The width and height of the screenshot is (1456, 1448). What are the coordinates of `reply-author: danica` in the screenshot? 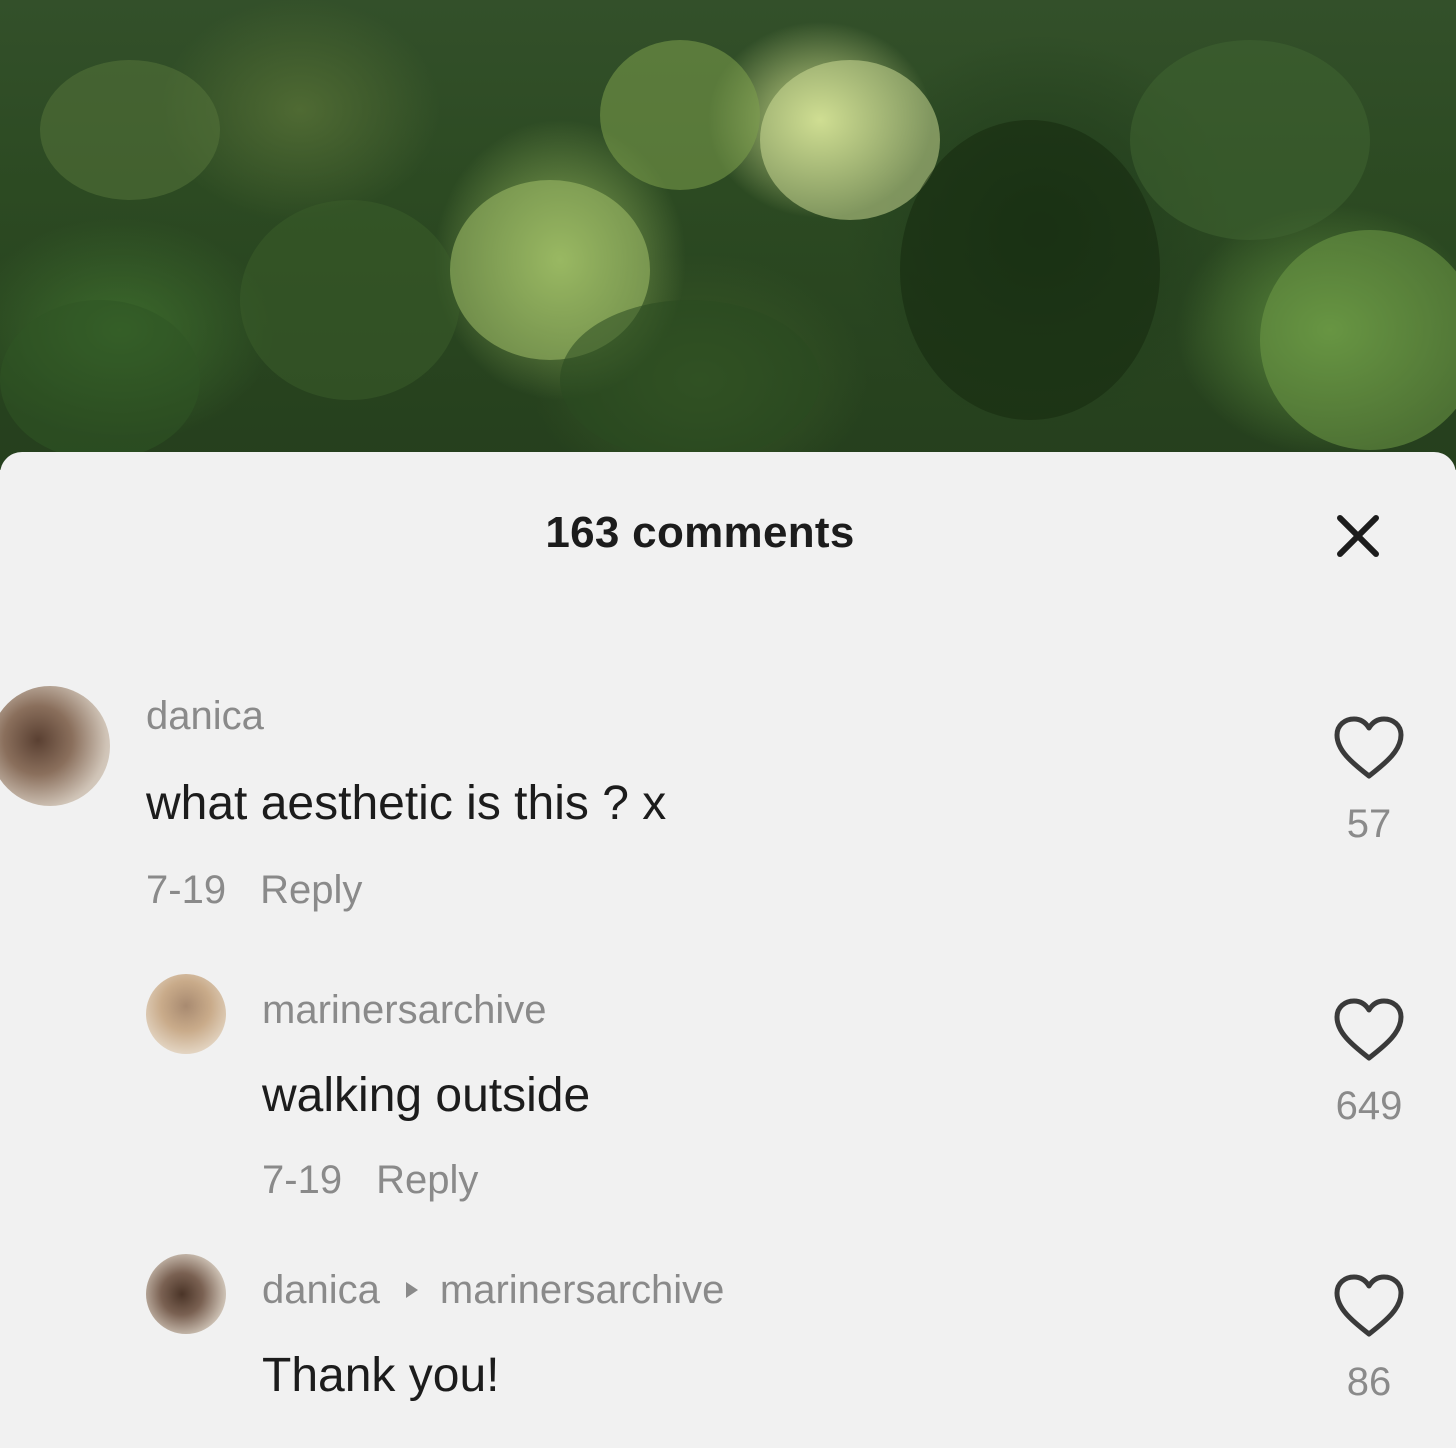 It's located at (321, 1290).